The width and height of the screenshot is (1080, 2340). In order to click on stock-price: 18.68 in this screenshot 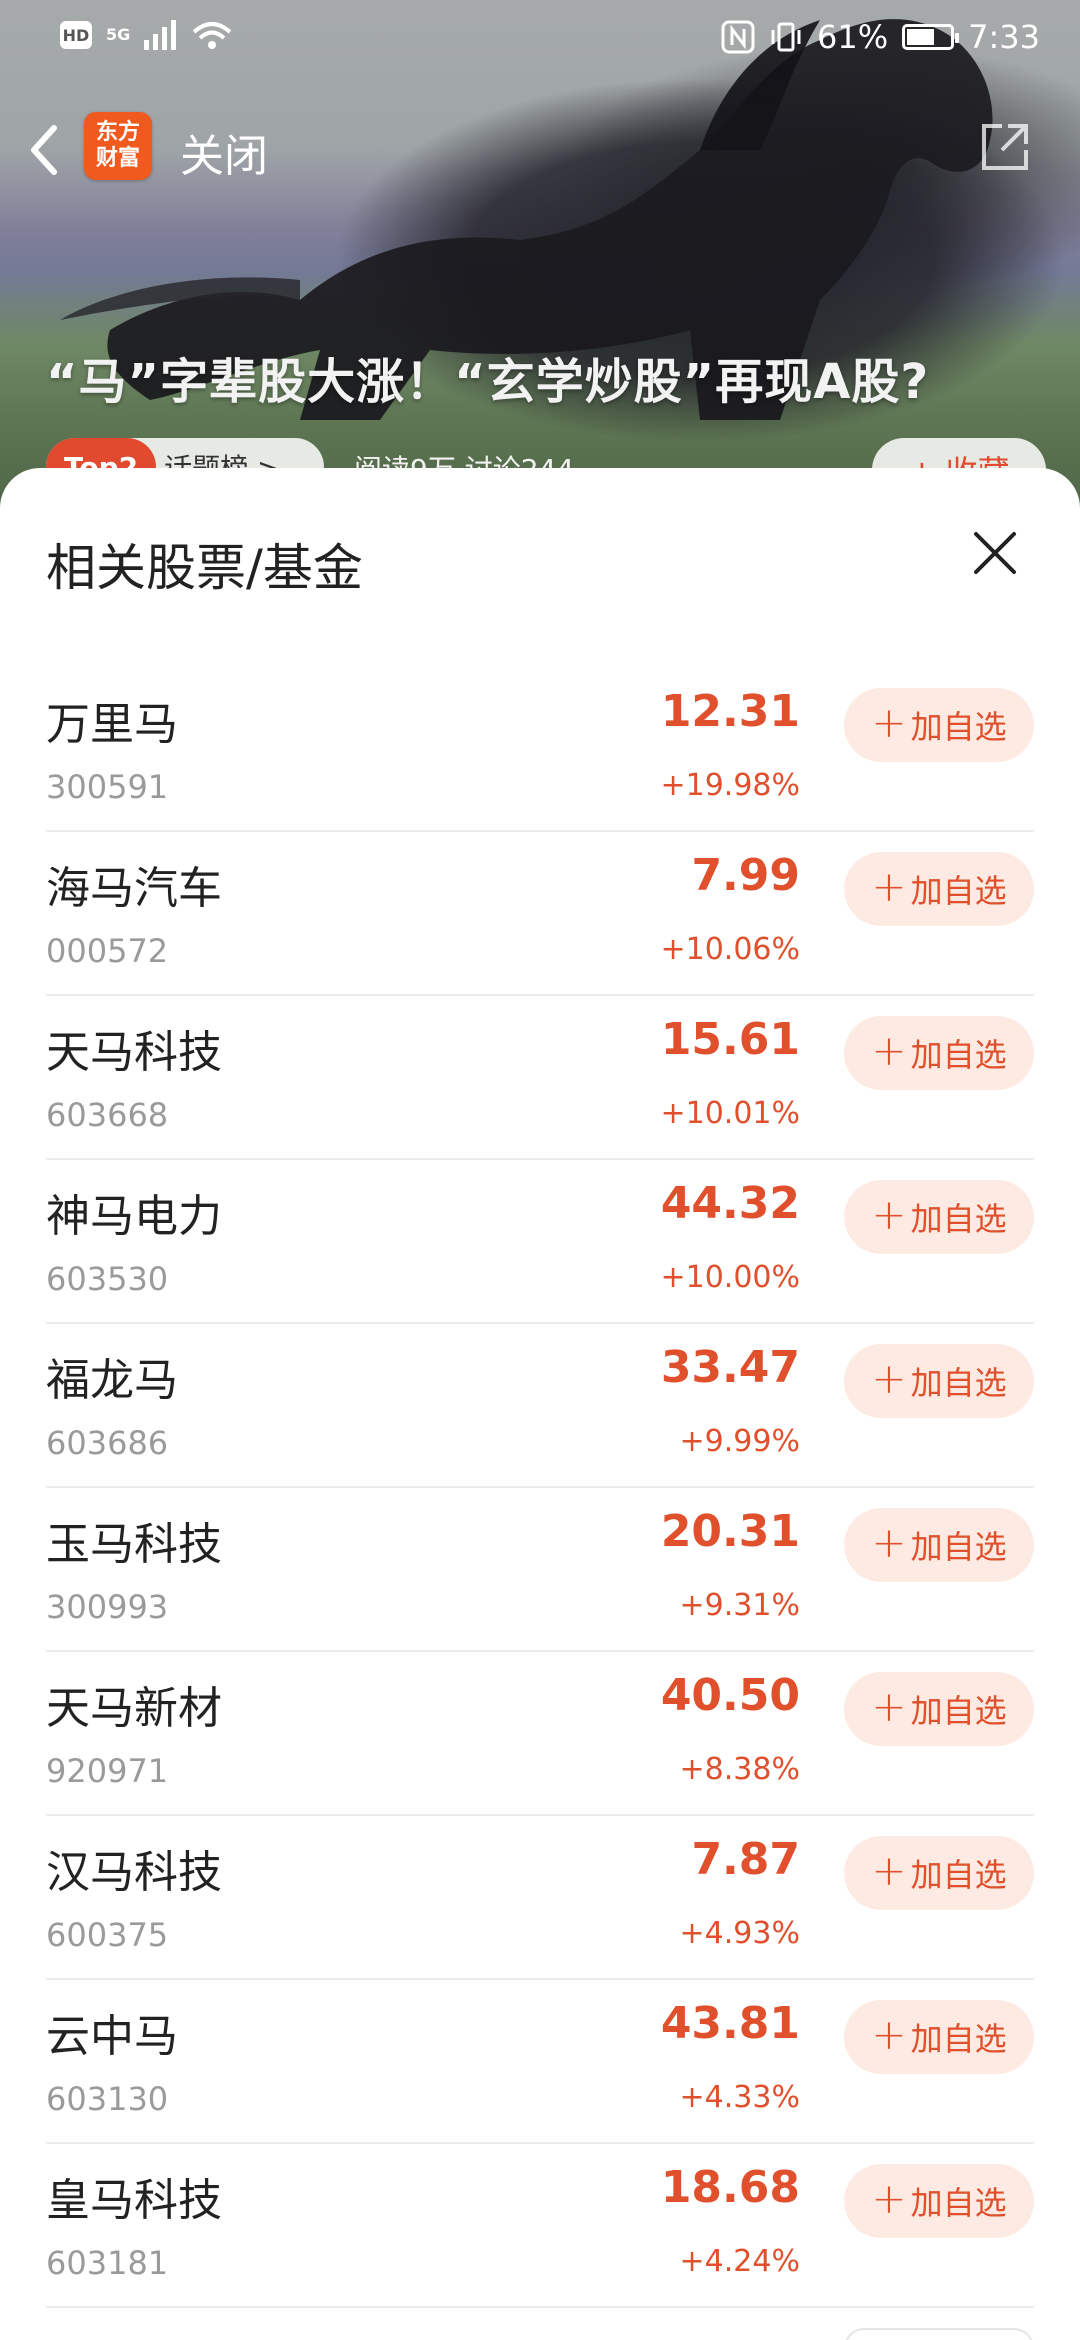, I will do `click(730, 2187)`.